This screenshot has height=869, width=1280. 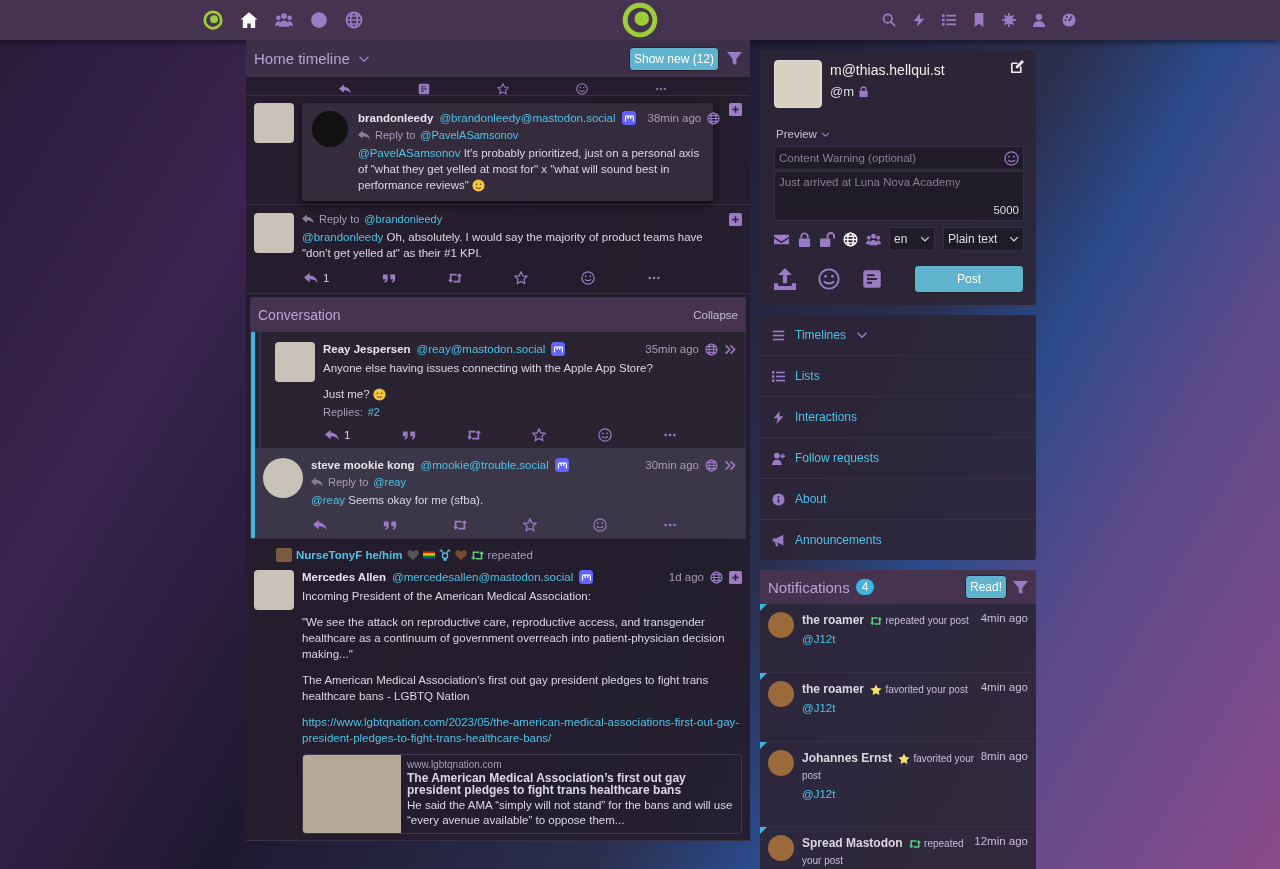 What do you see at coordinates (715, 315) in the screenshot?
I see `collapse-link: Collapse` at bounding box center [715, 315].